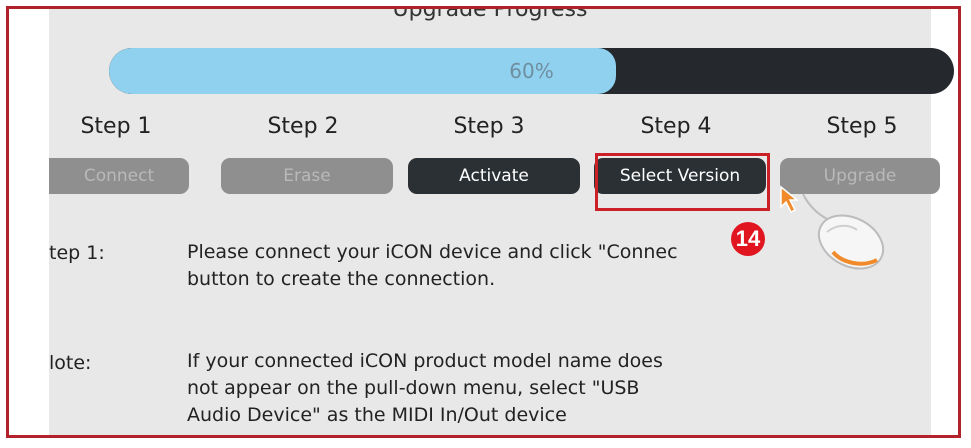 The height and width of the screenshot is (448, 971). What do you see at coordinates (116, 126) in the screenshot?
I see `step-1-label: Step 1` at bounding box center [116, 126].